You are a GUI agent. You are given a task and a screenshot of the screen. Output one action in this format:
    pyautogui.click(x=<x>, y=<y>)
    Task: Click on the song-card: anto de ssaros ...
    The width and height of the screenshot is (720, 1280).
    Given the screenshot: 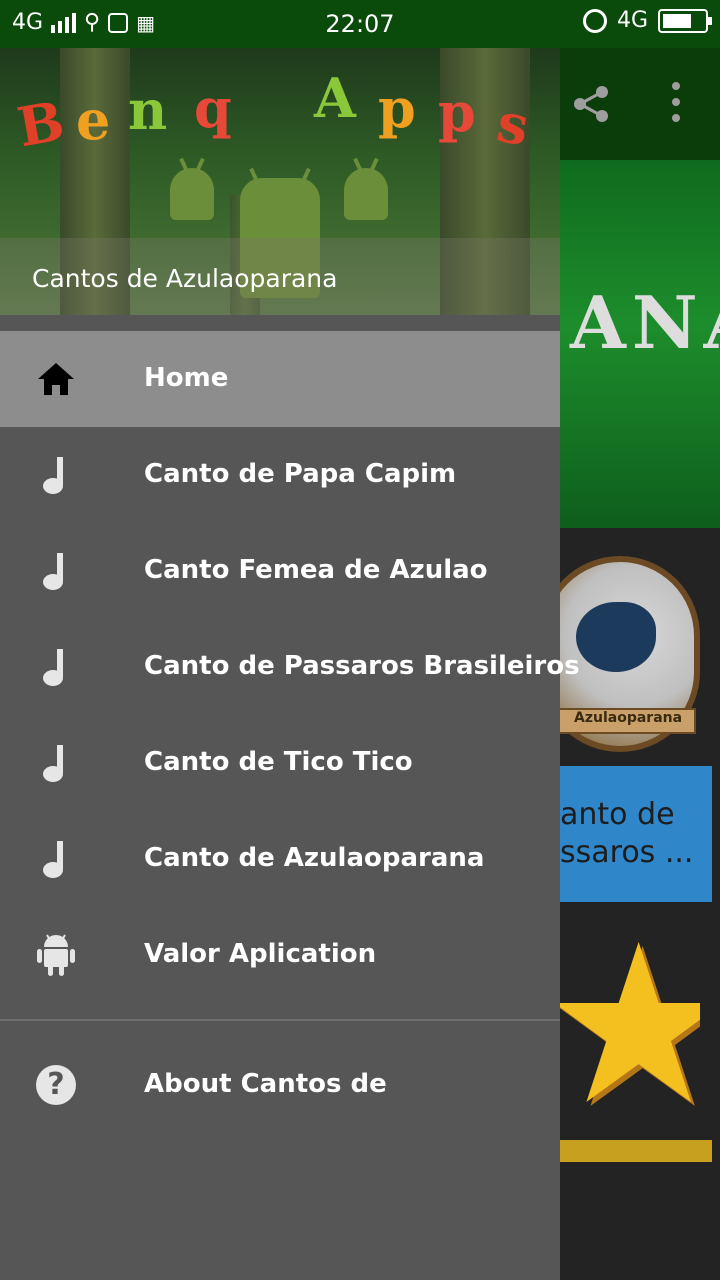 What is the action you would take?
    pyautogui.click(x=636, y=834)
    